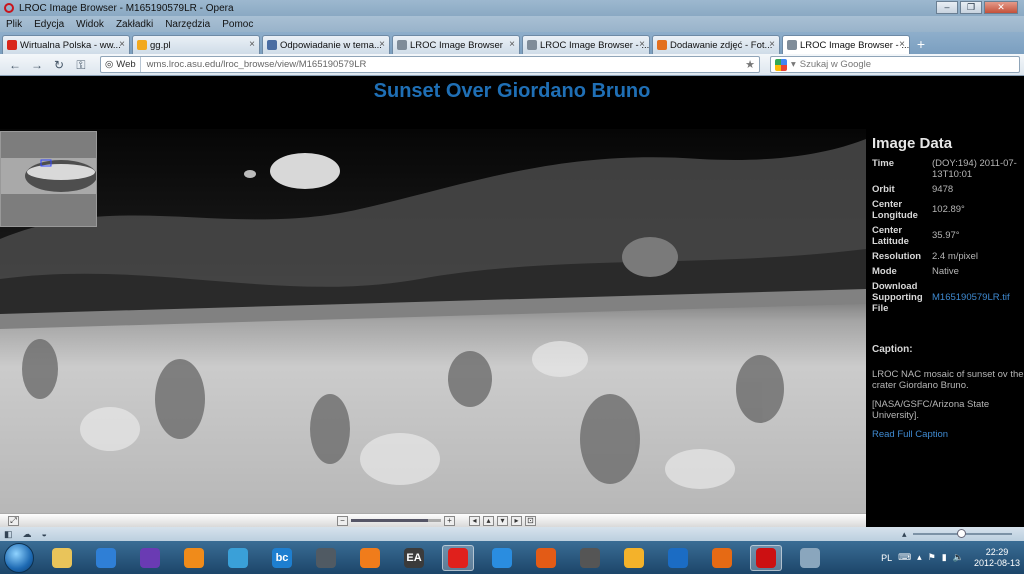 The height and width of the screenshot is (574, 1024). What do you see at coordinates (15, 65) in the screenshot?
I see `back-button: ←` at bounding box center [15, 65].